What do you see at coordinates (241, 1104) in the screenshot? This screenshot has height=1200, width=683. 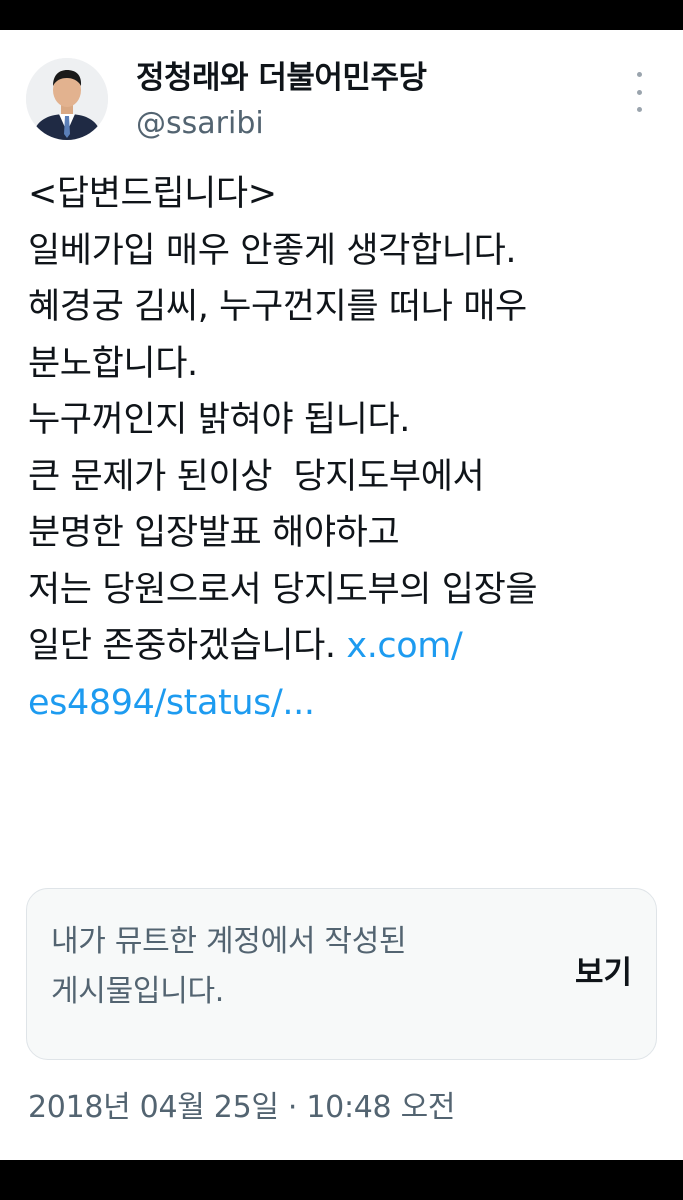 I see `tweet-timestamp: 2018년 04월 25일 · 10:48 오전` at bounding box center [241, 1104].